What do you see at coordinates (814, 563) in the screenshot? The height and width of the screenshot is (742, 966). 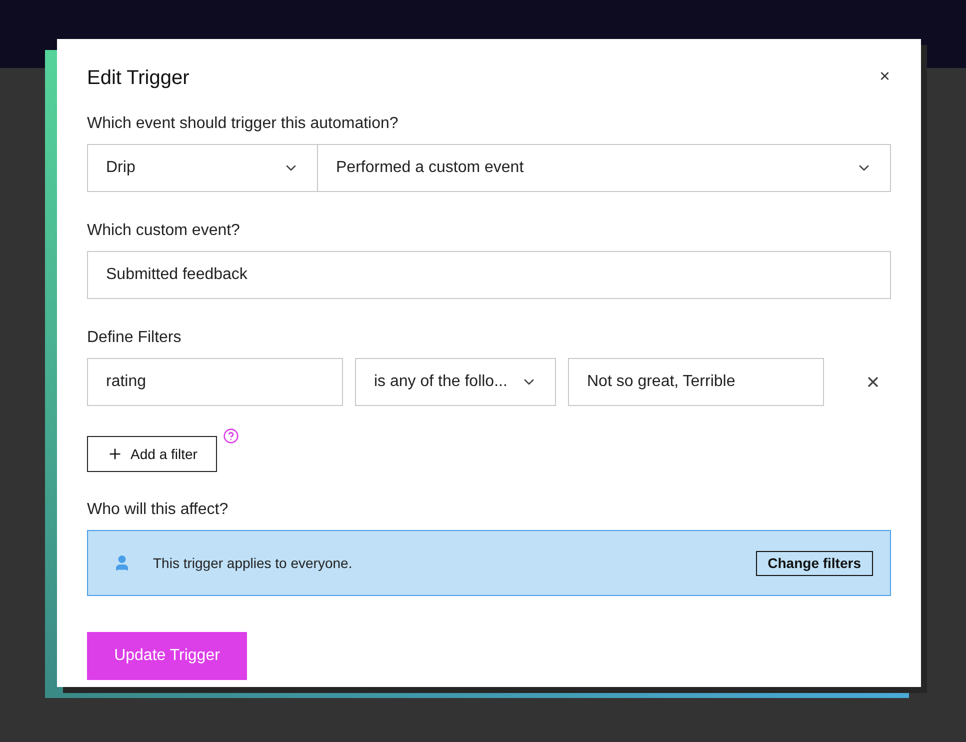 I see `change-filters-button: Change filters` at bounding box center [814, 563].